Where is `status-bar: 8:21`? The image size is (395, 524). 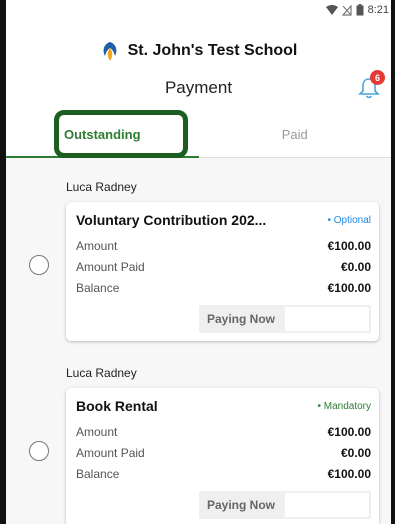
status-bar: 8:21 is located at coordinates (357, 10).